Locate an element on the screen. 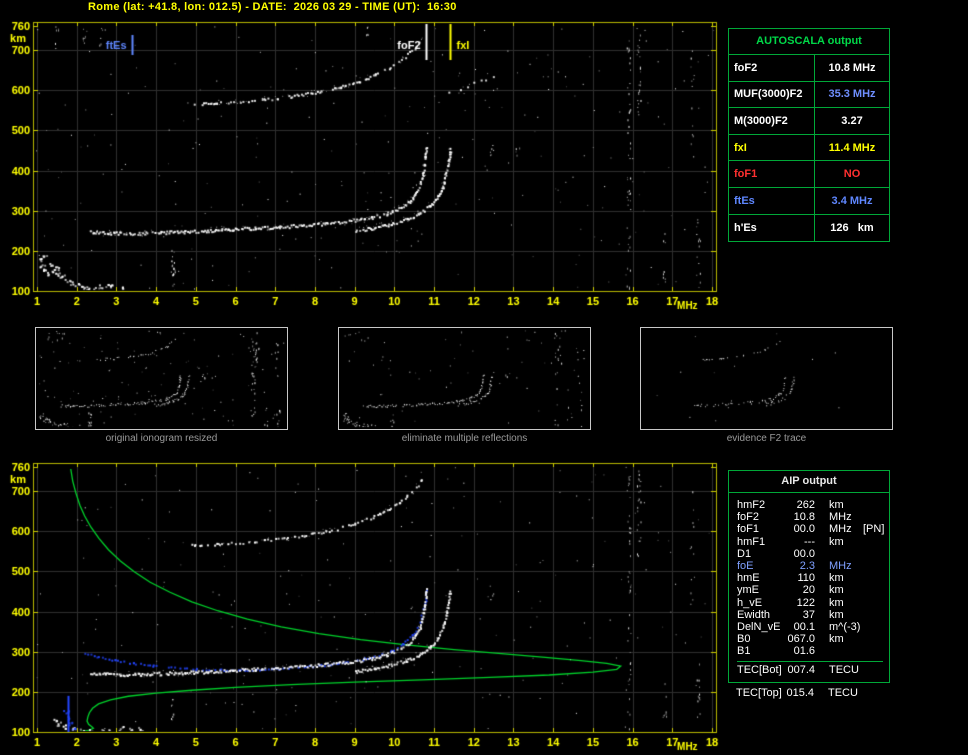 The image size is (968, 755). autoscala-table-row: foF2 10.8 MHz is located at coordinates (809, 68).